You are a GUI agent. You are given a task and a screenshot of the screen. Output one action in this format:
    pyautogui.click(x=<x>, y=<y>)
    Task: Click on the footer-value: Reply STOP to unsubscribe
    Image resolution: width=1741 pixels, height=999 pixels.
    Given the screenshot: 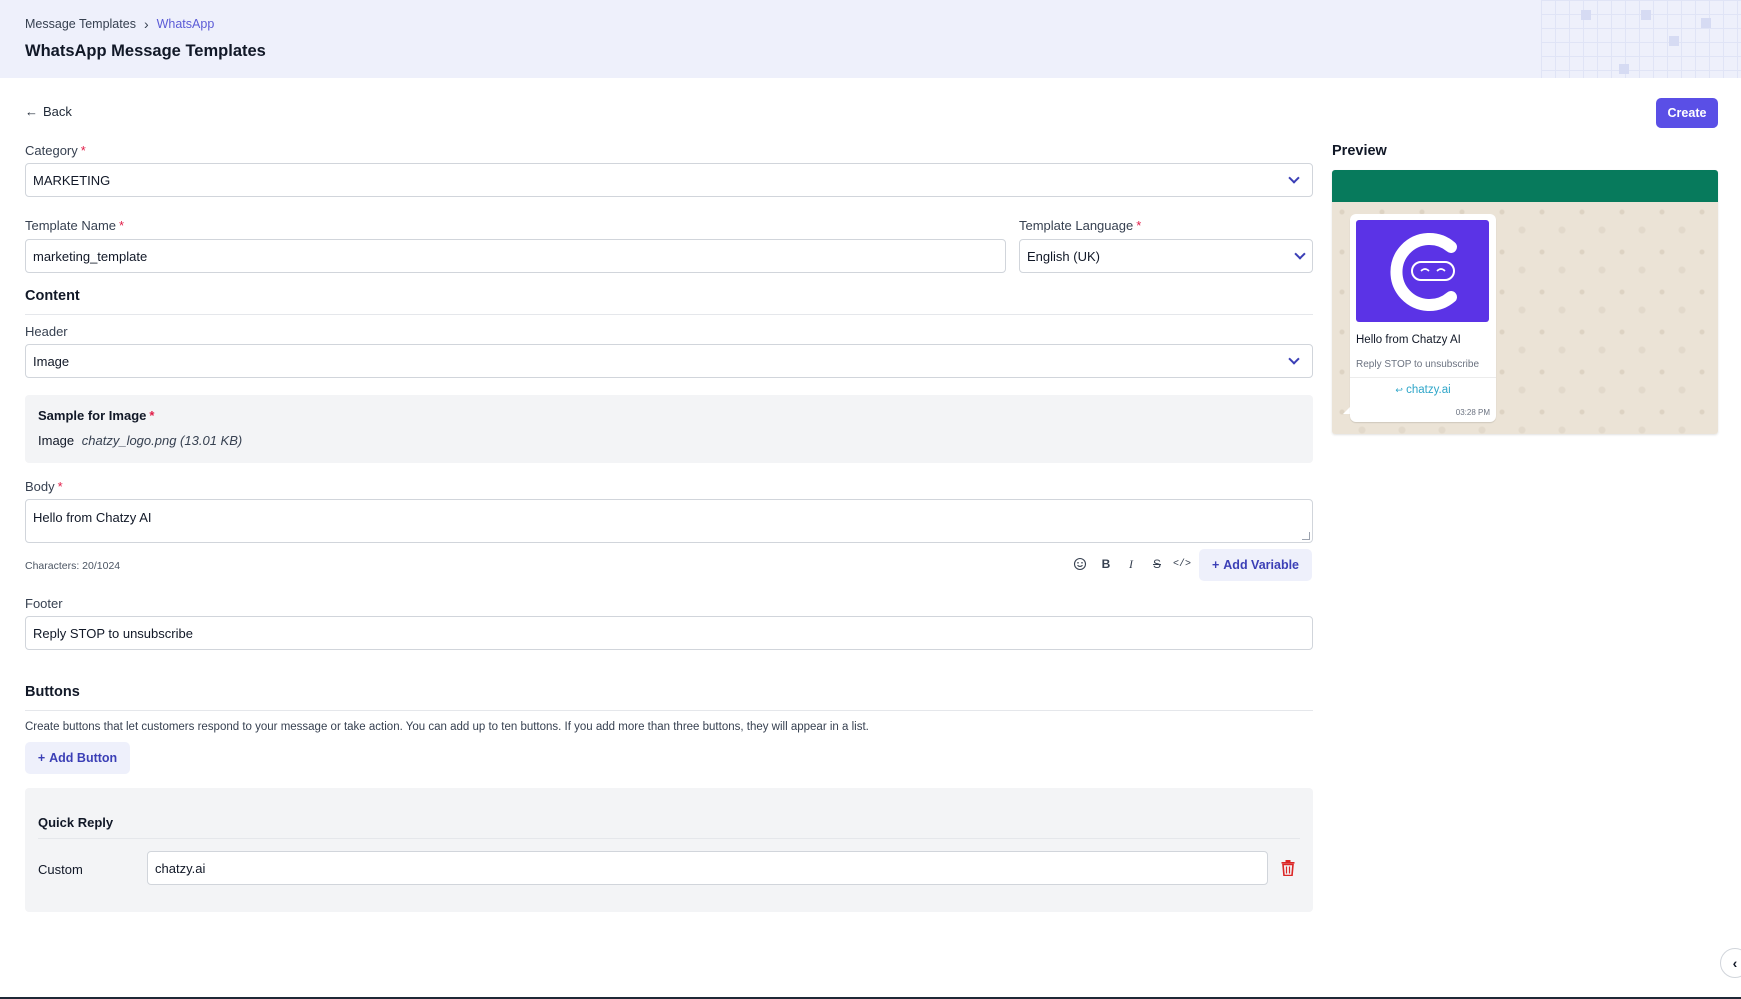 What is the action you would take?
    pyautogui.click(x=113, y=633)
    